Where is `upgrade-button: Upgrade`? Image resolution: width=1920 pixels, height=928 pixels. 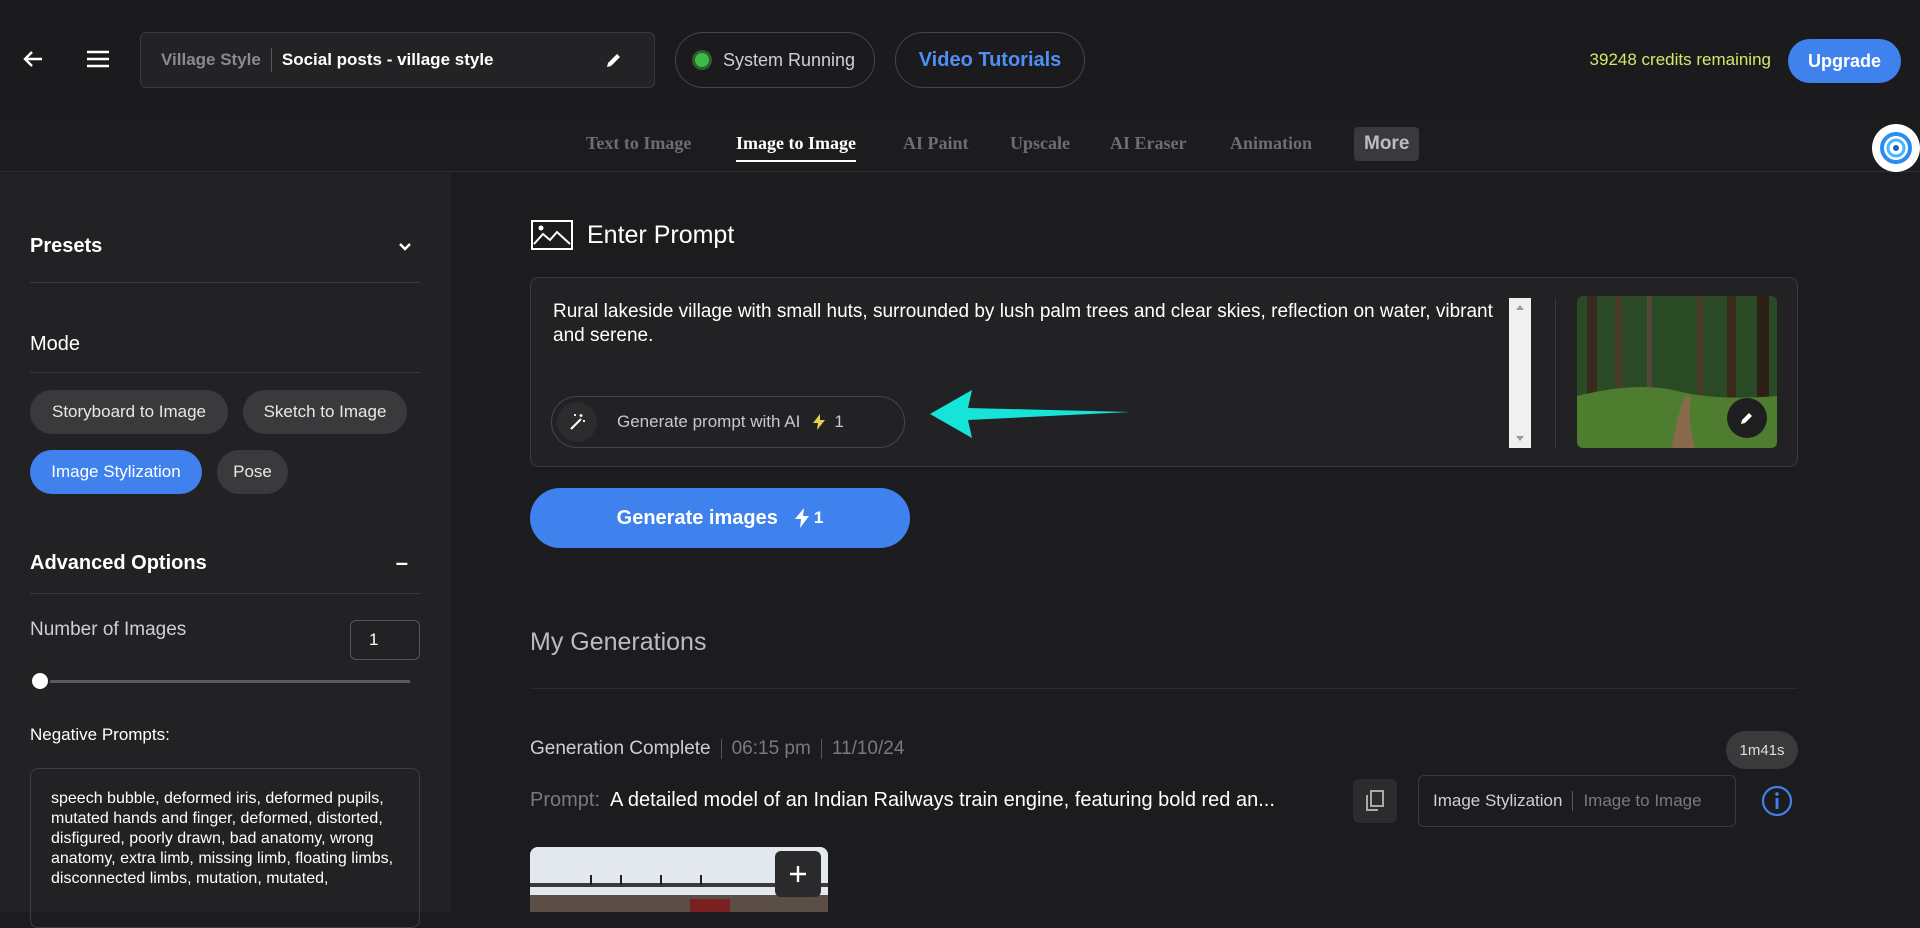 upgrade-button: Upgrade is located at coordinates (1844, 61).